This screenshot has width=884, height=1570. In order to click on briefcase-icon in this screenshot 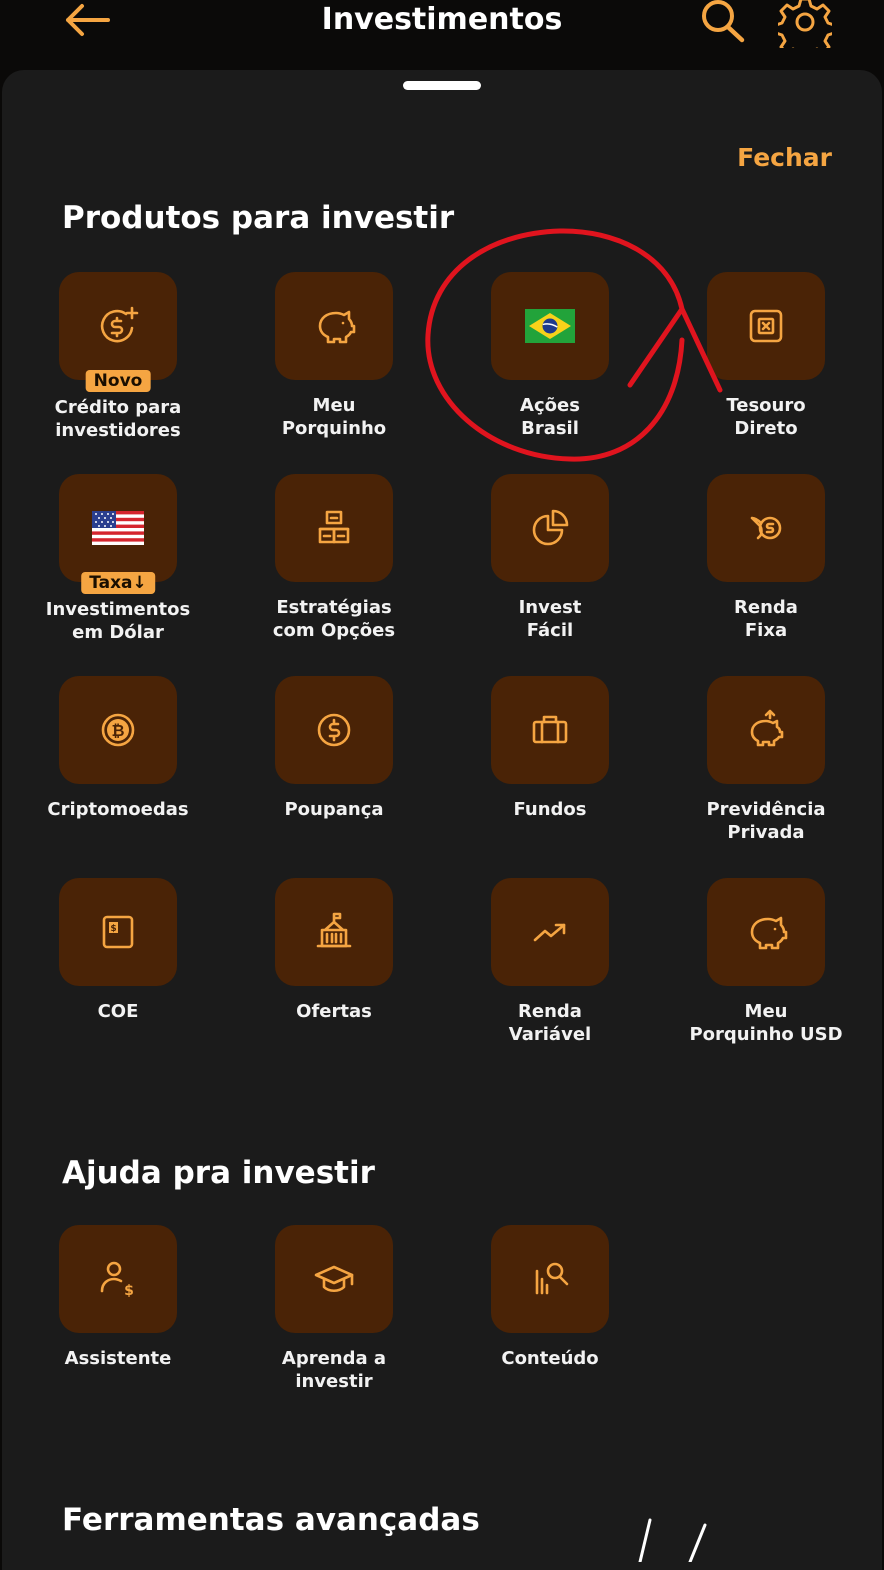, I will do `click(550, 729)`.